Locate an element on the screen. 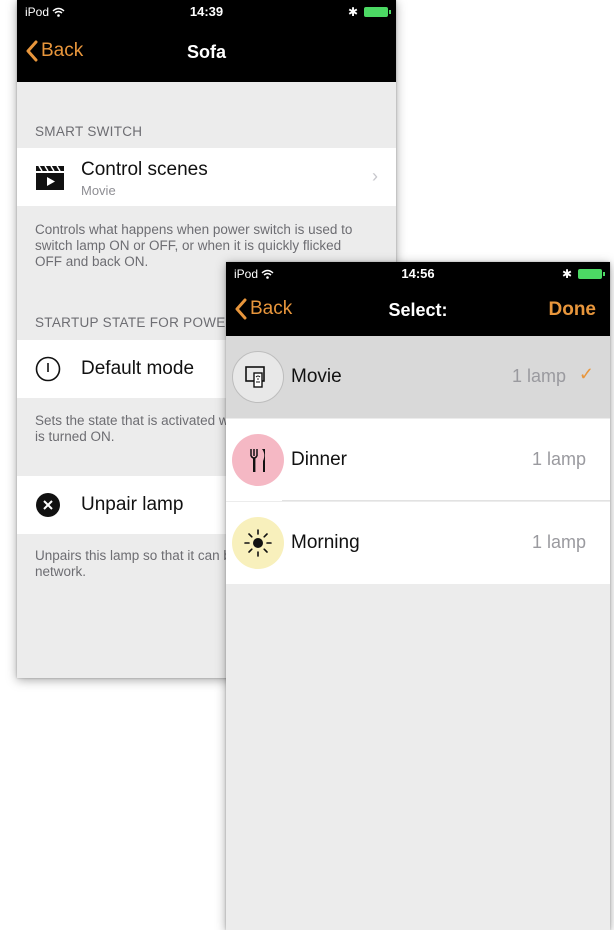 The width and height of the screenshot is (614, 930). status-time: 14:39 is located at coordinates (206, 11).